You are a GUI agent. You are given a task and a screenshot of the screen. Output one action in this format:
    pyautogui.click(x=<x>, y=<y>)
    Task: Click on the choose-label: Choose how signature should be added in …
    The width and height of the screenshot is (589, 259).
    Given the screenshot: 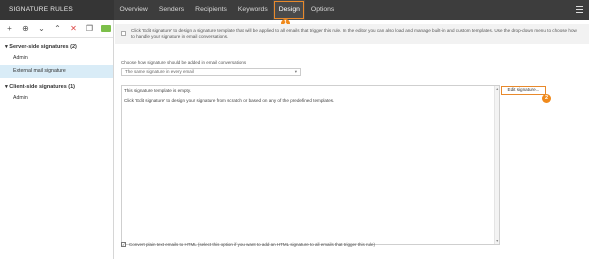 What is the action you would take?
    pyautogui.click(x=184, y=62)
    